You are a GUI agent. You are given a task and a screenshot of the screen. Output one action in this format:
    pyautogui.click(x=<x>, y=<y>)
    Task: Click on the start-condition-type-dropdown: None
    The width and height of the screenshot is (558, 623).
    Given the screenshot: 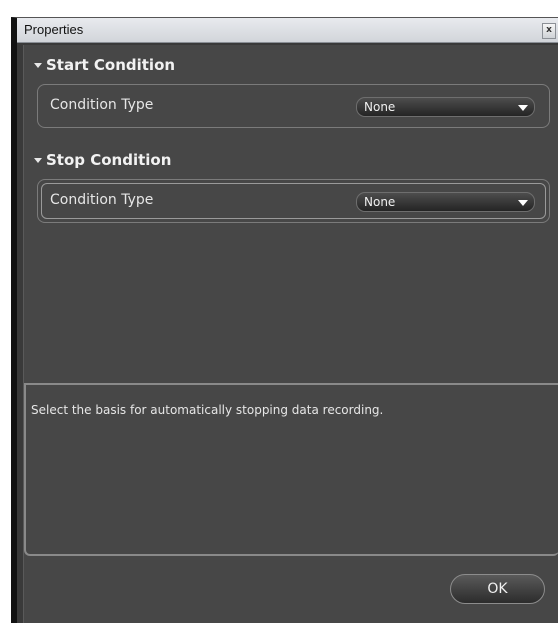 What is the action you would take?
    pyautogui.click(x=445, y=107)
    